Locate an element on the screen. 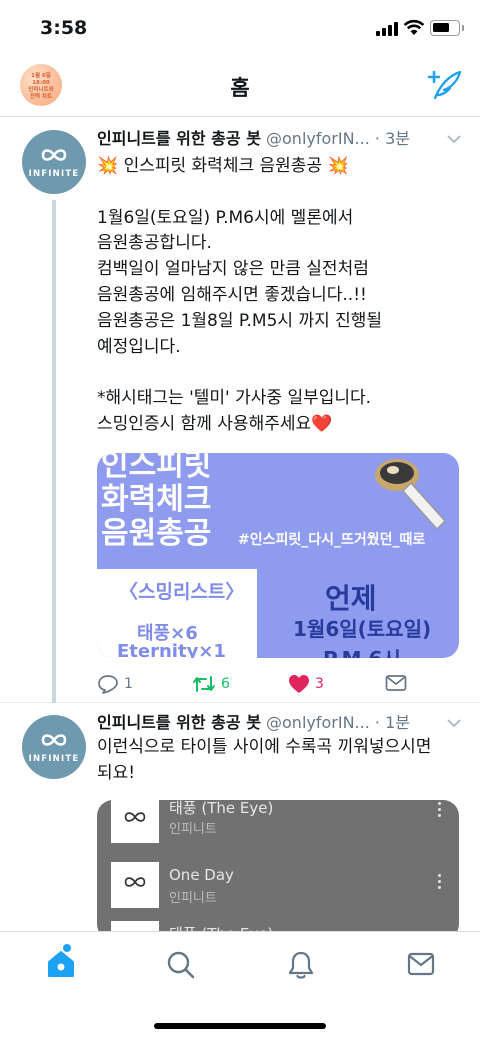 The width and height of the screenshot is (480, 1039). like-button: 3 is located at coordinates (306, 684).